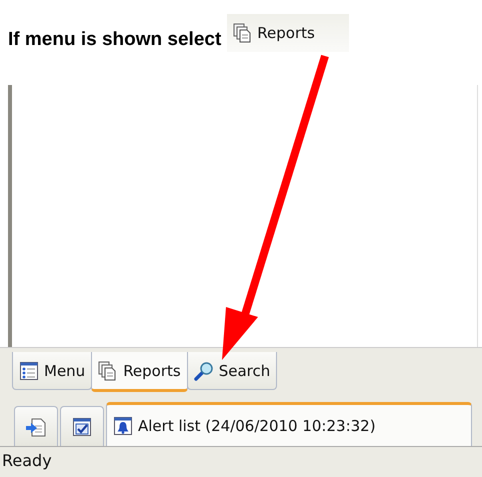  What do you see at coordinates (139, 372) in the screenshot?
I see `tab: Reports` at bounding box center [139, 372].